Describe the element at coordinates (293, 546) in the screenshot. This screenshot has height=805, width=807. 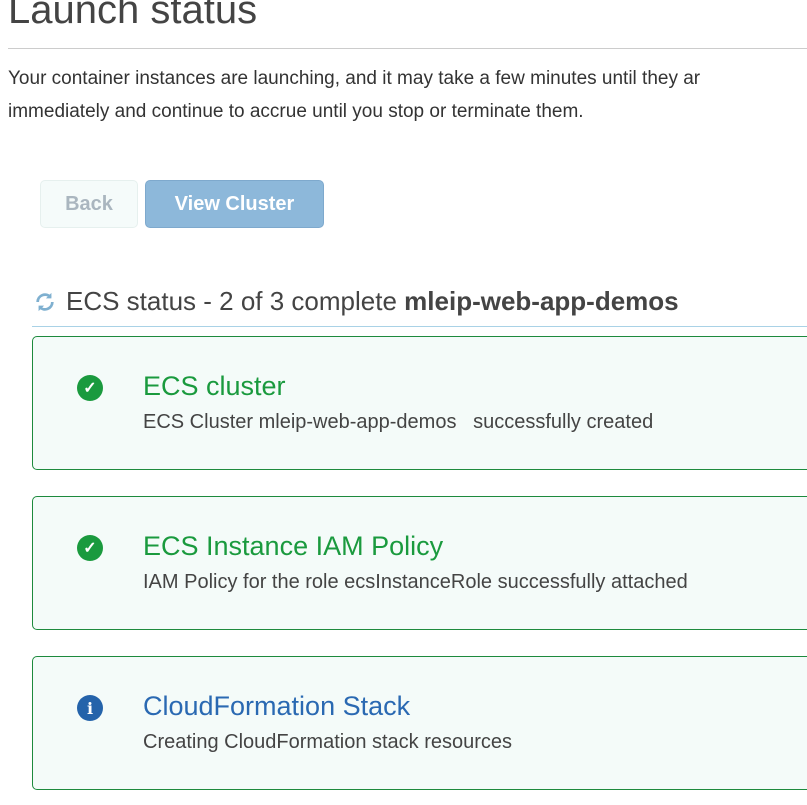
I see `card-title: ECS Instance IAM Policy` at that location.